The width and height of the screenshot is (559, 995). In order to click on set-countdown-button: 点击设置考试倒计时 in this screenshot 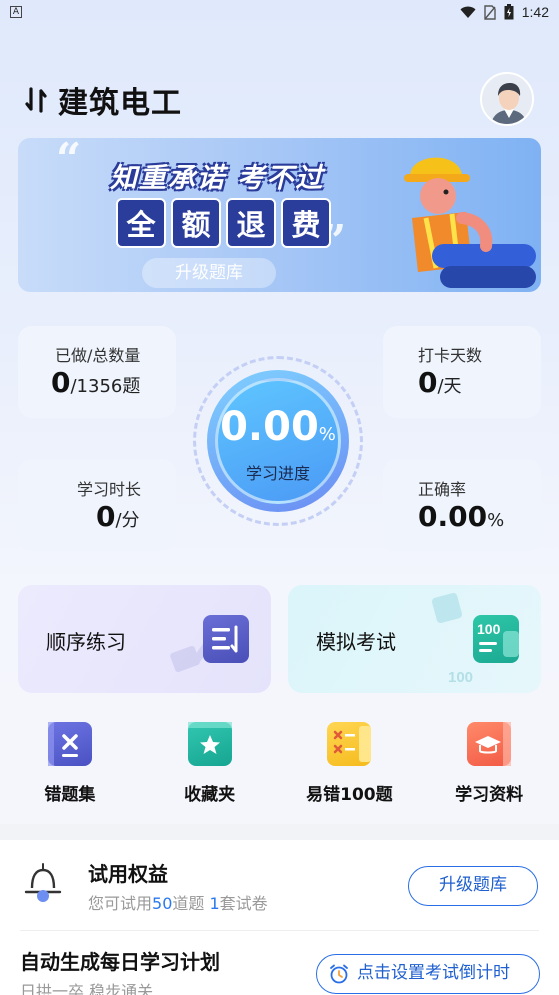, I will do `click(428, 974)`.